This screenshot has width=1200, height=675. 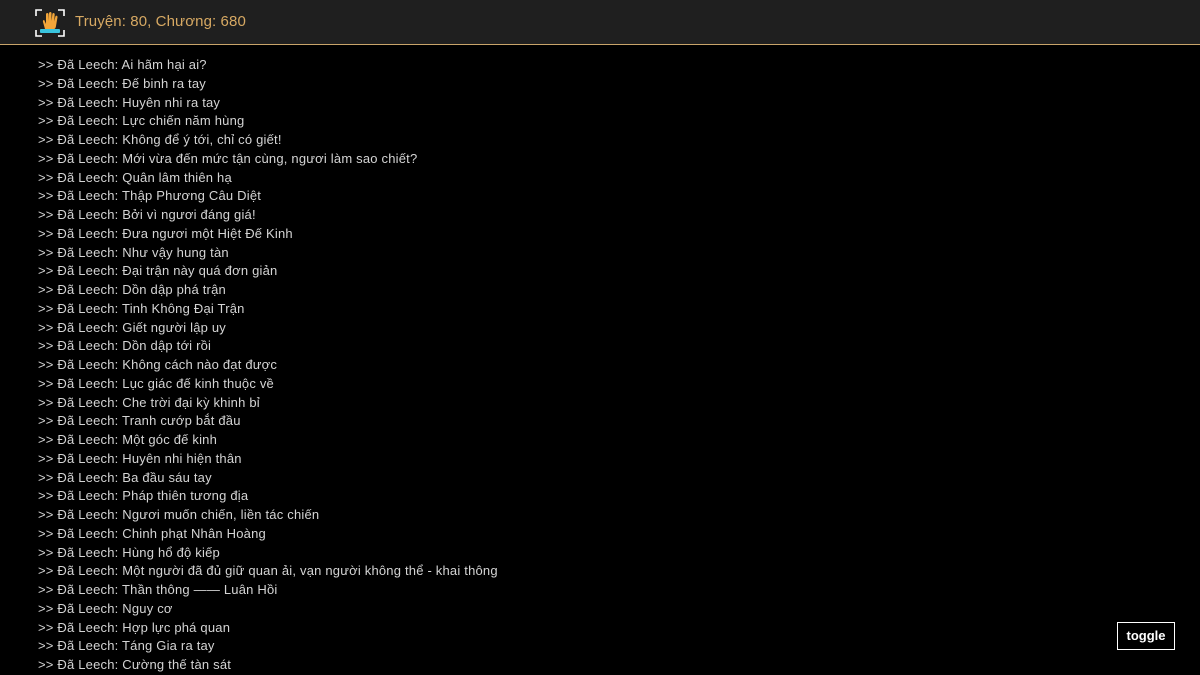 I want to click on log-line: >> Đã Leech: Ai hãm hại ai?, so click(x=122, y=64).